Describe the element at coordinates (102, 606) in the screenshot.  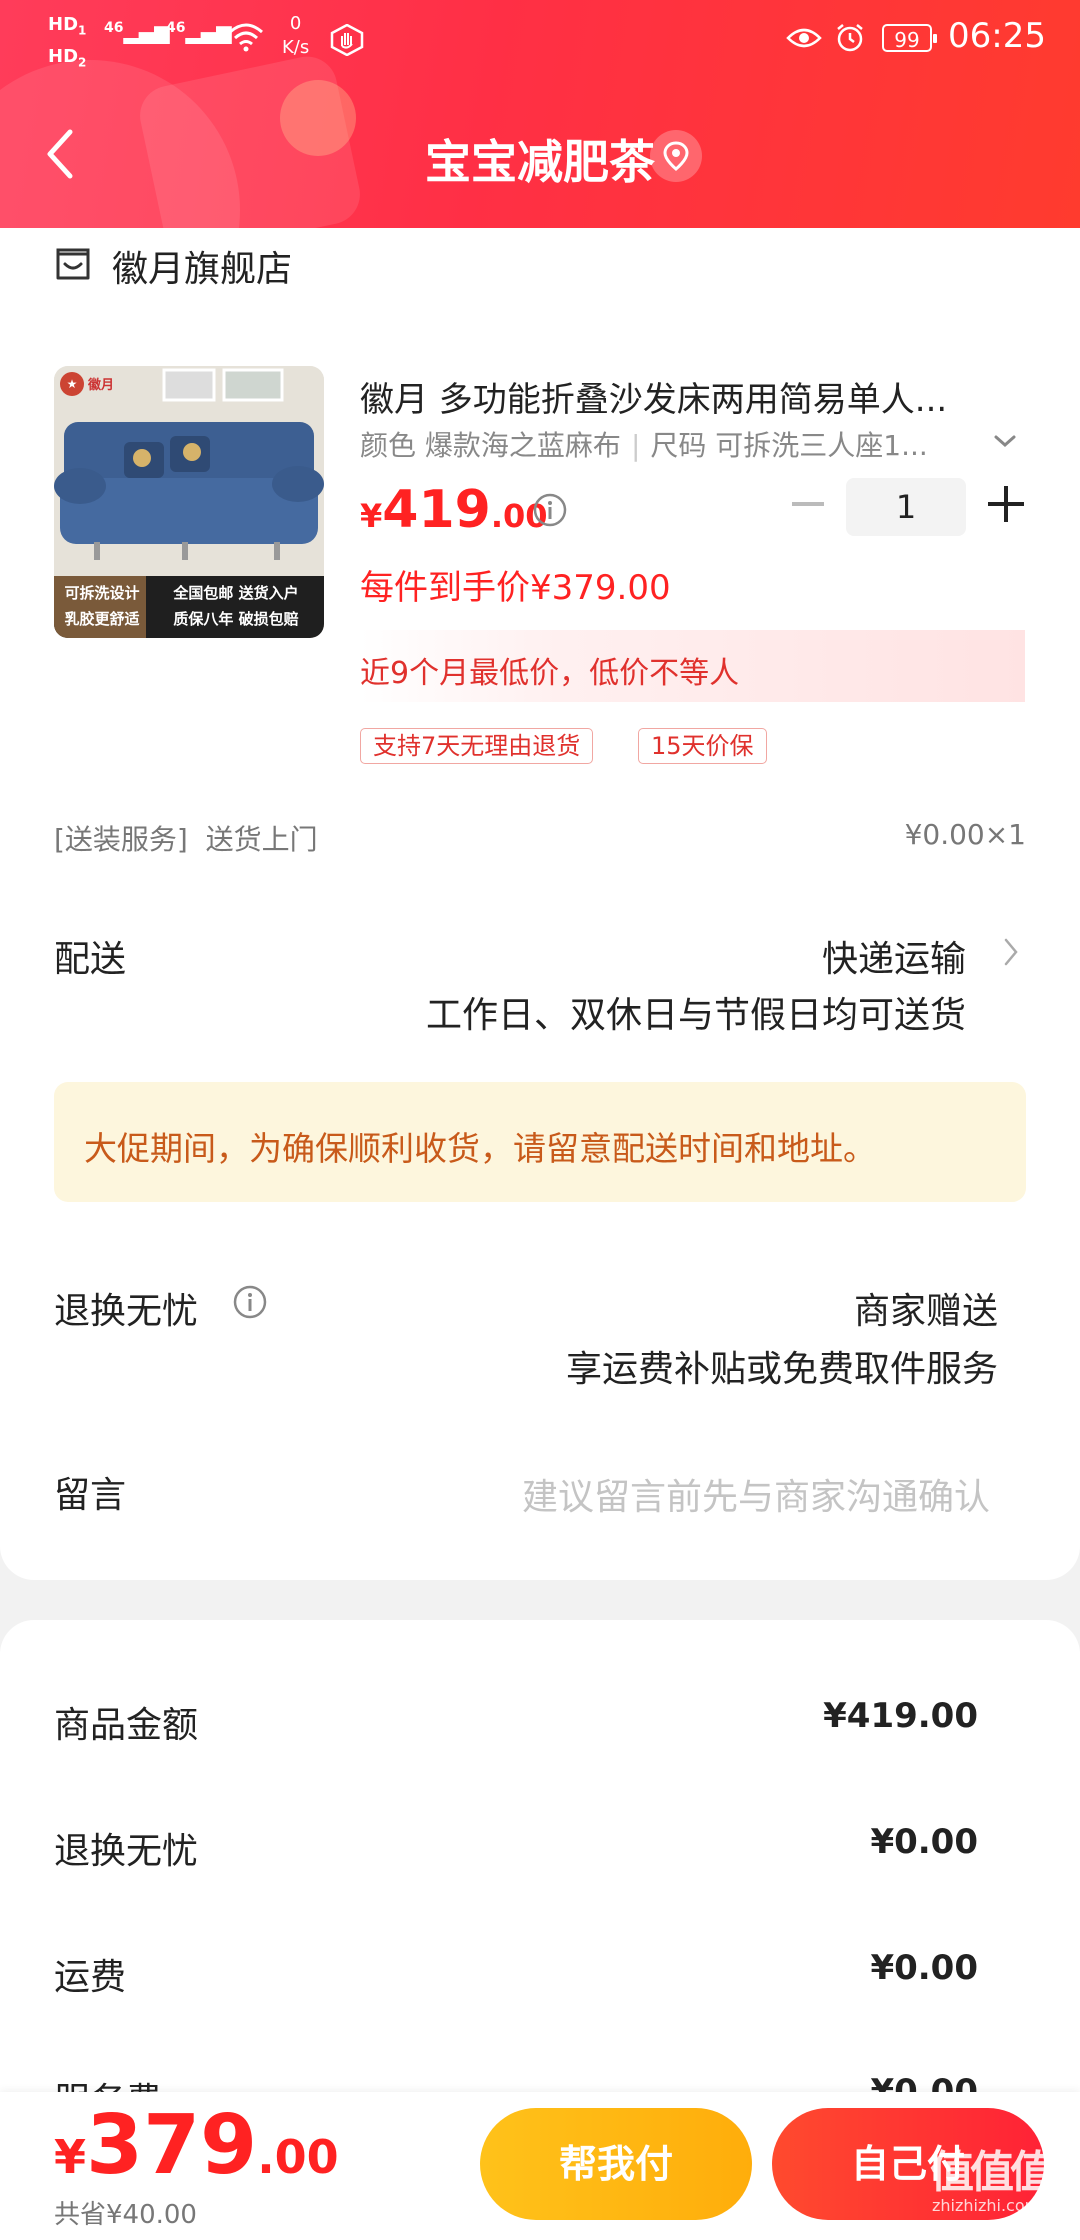
I see `image-caption: 可拆洗设计 乳胶更舒适` at that location.